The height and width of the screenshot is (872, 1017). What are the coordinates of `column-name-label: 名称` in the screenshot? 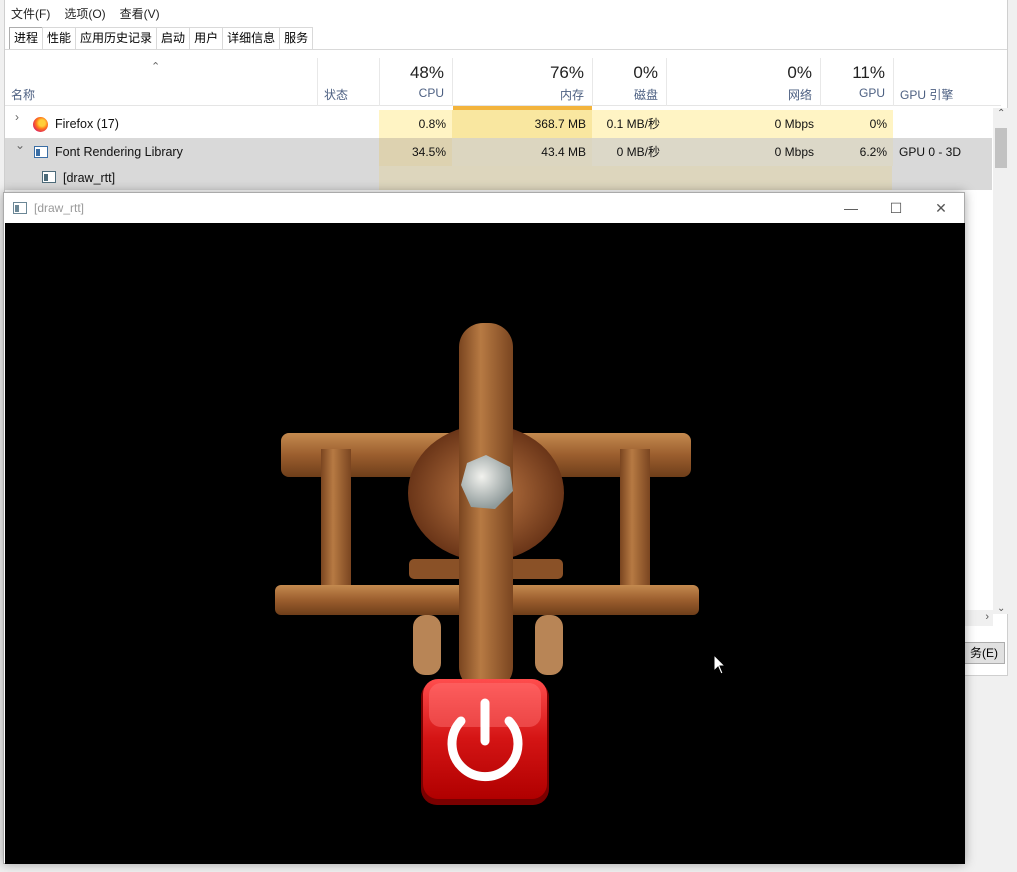 It's located at (23, 95).